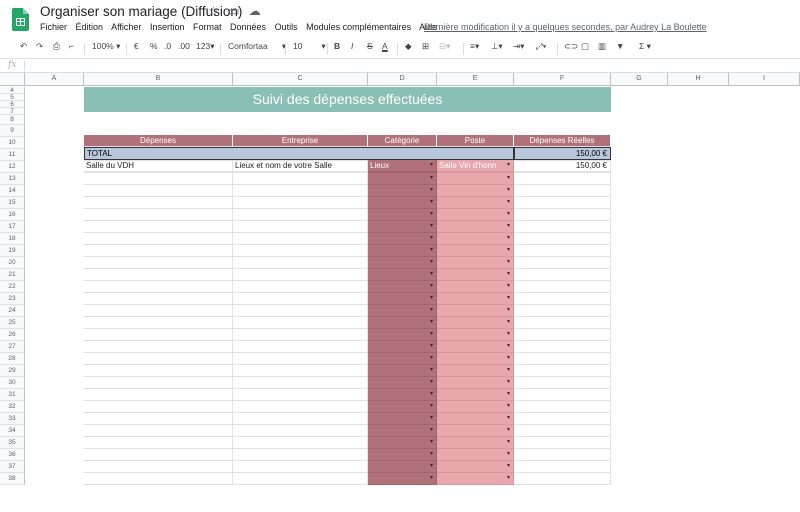 This screenshot has width=800, height=512. Describe the element at coordinates (207, 27) in the screenshot. I see `menu-format: Format` at that location.